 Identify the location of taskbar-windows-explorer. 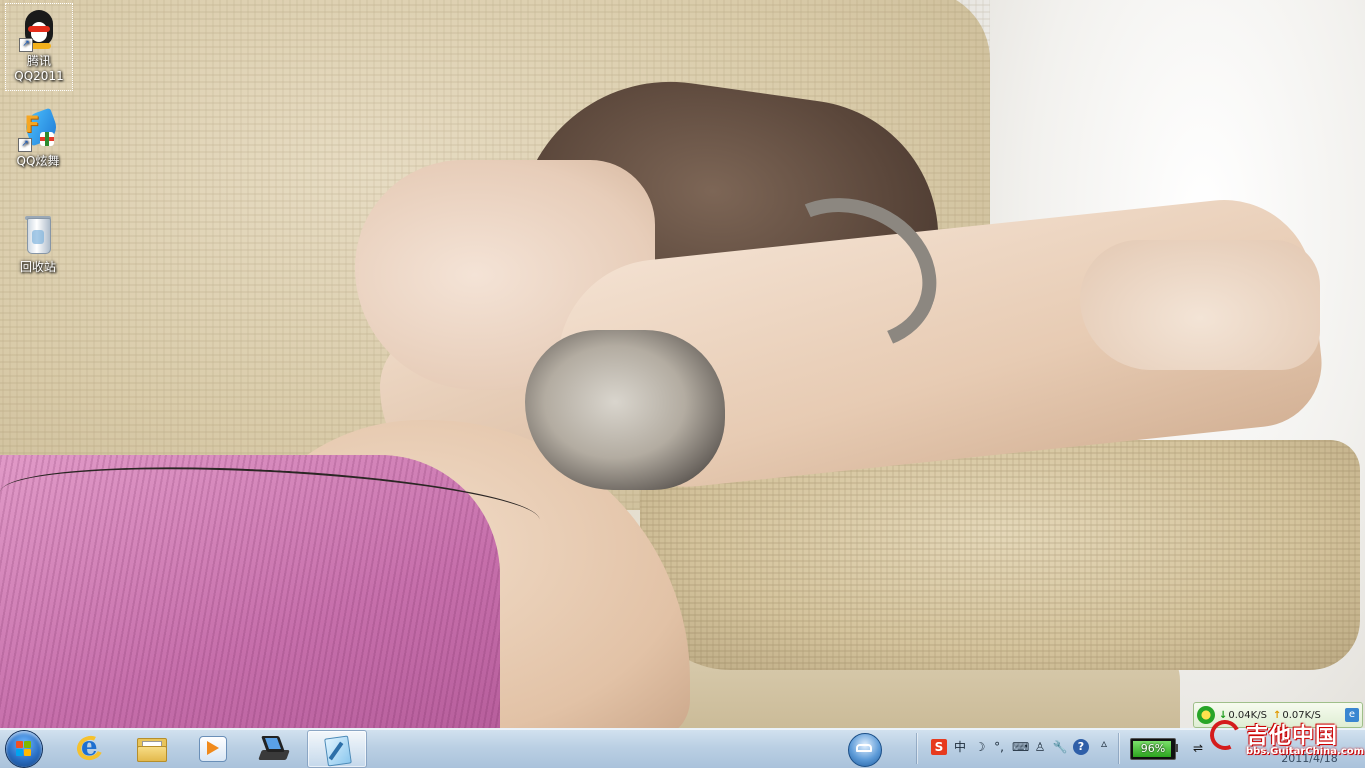
(151, 748).